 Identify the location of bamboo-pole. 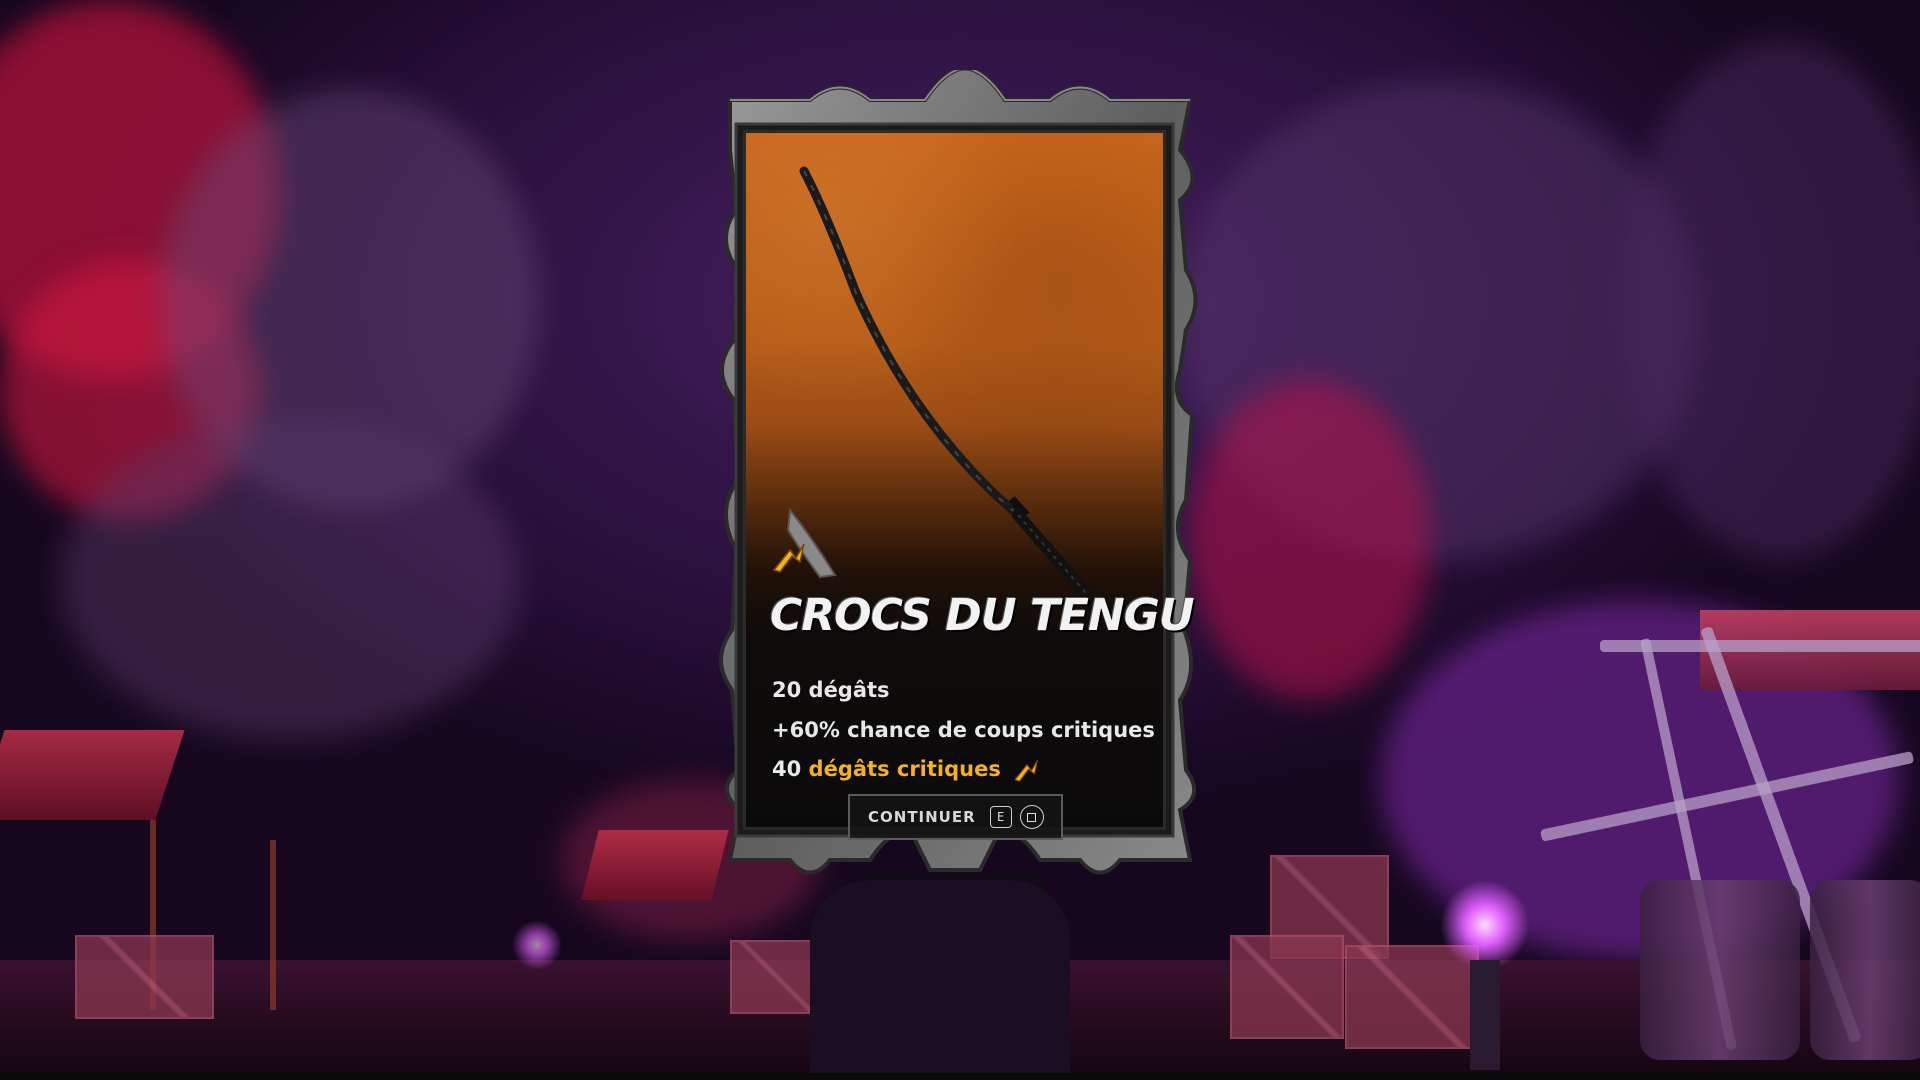
(1760, 646).